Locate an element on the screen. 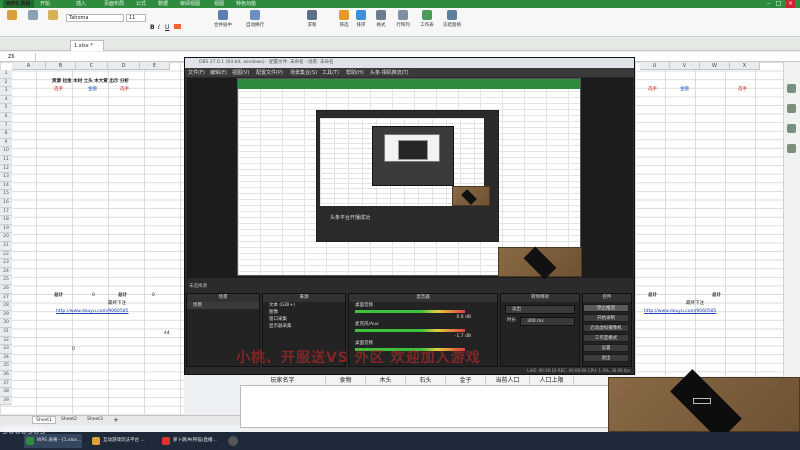  obs-menu-help: 帮助(H) is located at coordinates (355, 73).